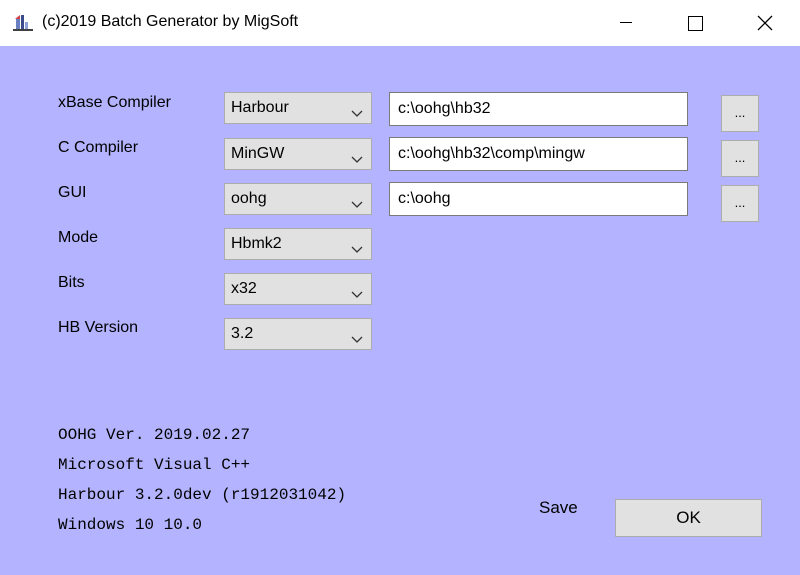  What do you see at coordinates (256, 243) in the screenshot?
I see `mode-value: Hbmk2` at bounding box center [256, 243].